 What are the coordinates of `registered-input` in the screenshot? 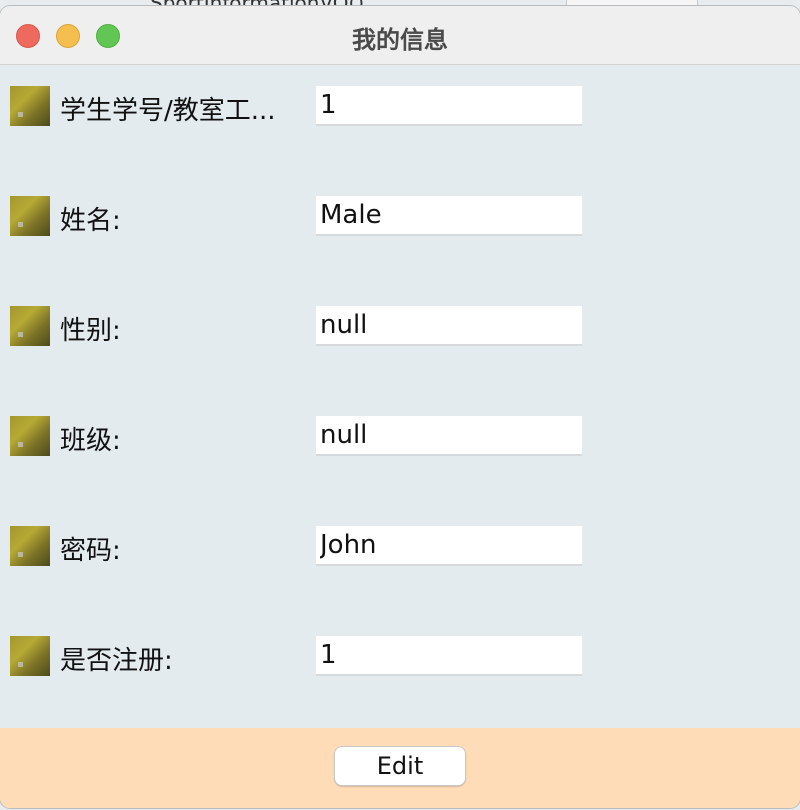 It's located at (449, 655).